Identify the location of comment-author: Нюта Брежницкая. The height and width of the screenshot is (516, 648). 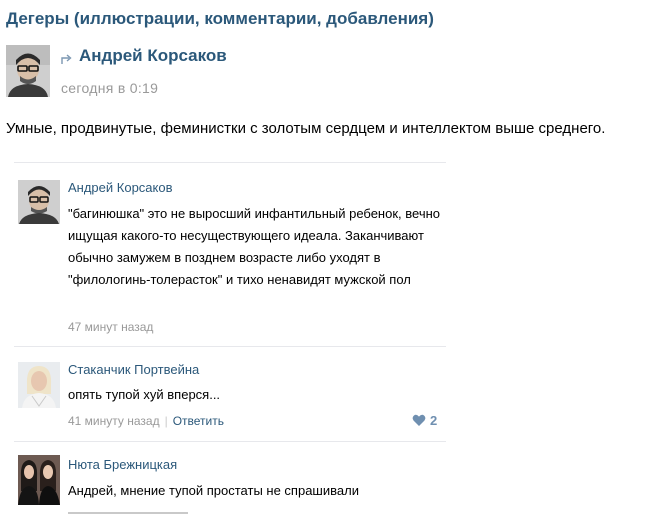
(122, 464).